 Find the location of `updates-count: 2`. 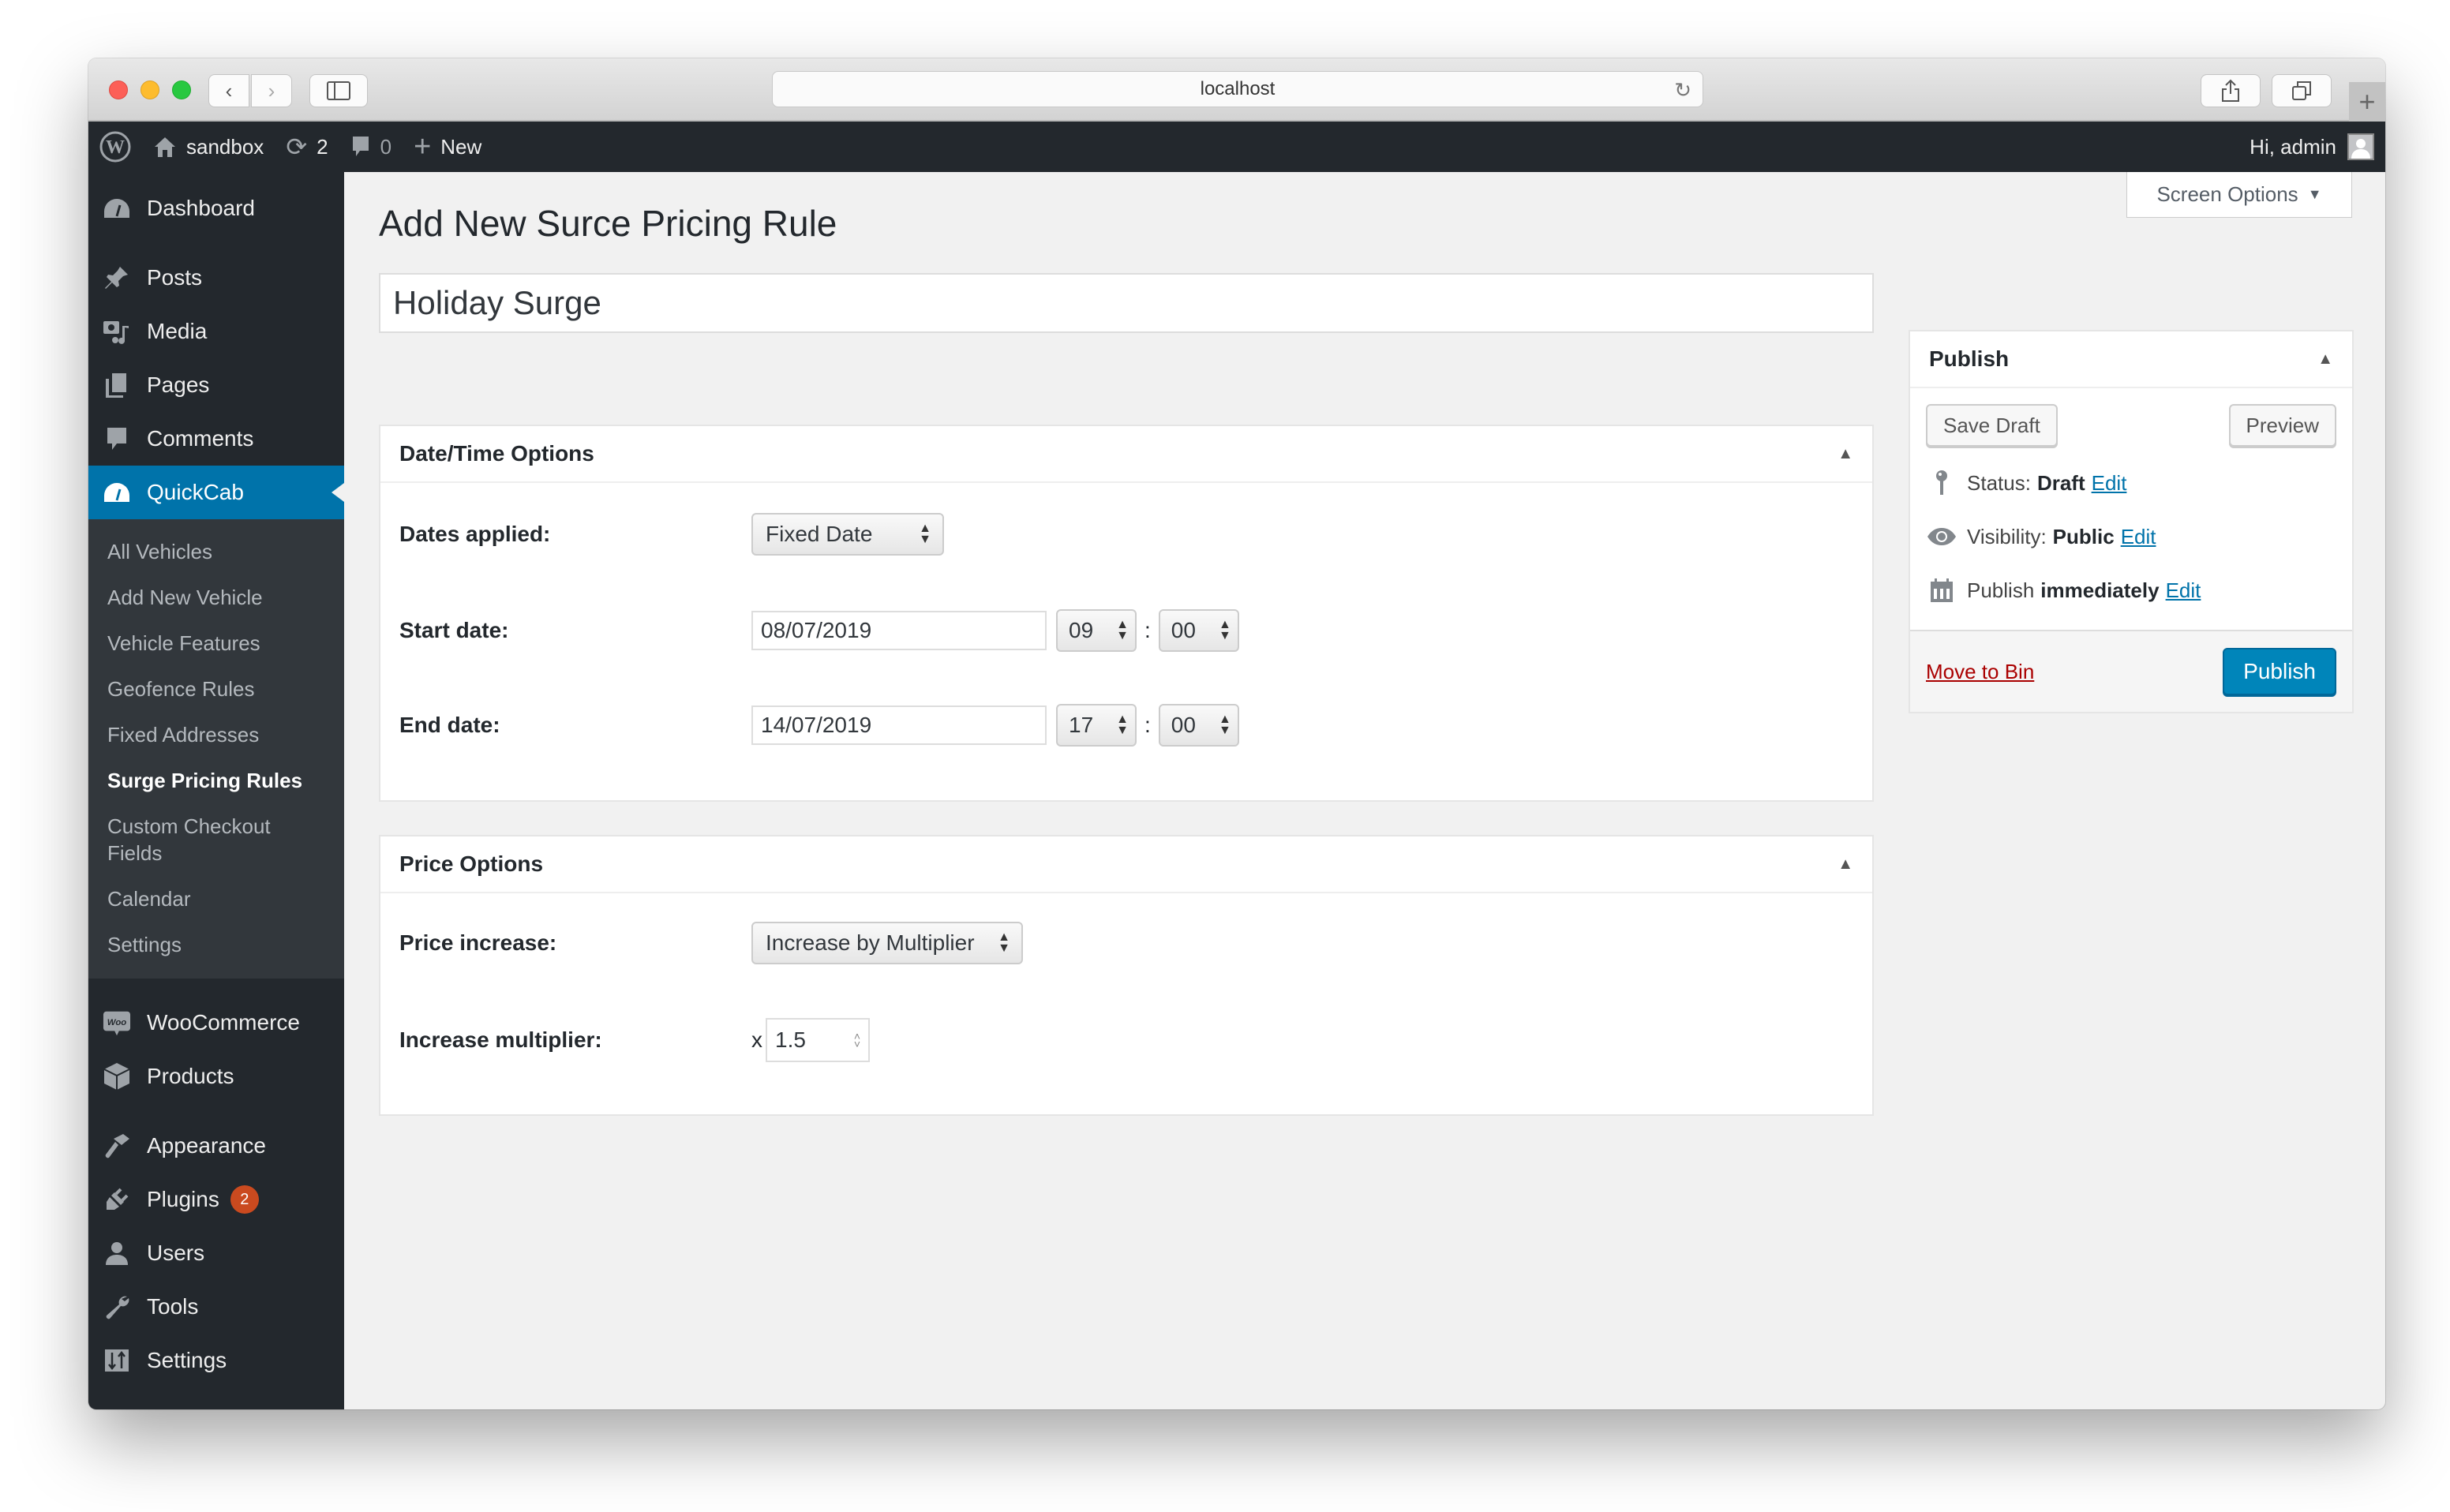

updates-count: 2 is located at coordinates (322, 146).